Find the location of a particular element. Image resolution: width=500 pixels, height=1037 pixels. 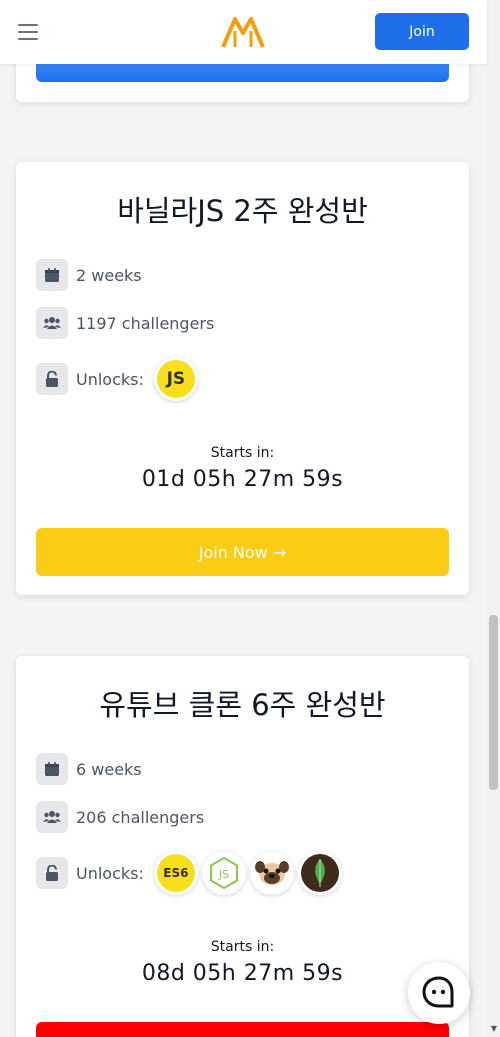

scroll-down-arrow-icon: ▼ is located at coordinates (494, 1028).